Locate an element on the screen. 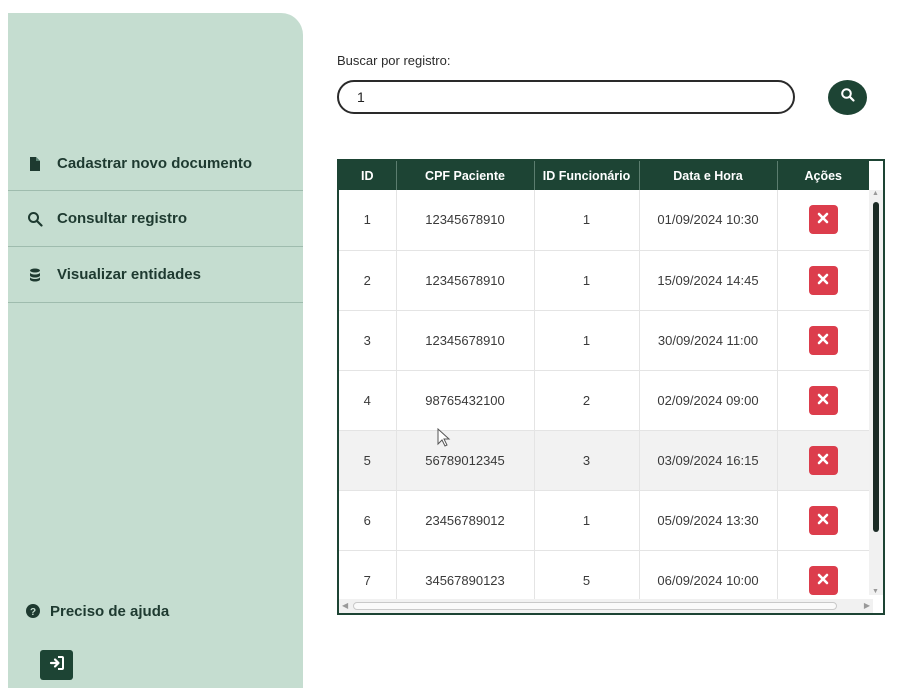  help-label: Preciso de ajuda is located at coordinates (110, 611).